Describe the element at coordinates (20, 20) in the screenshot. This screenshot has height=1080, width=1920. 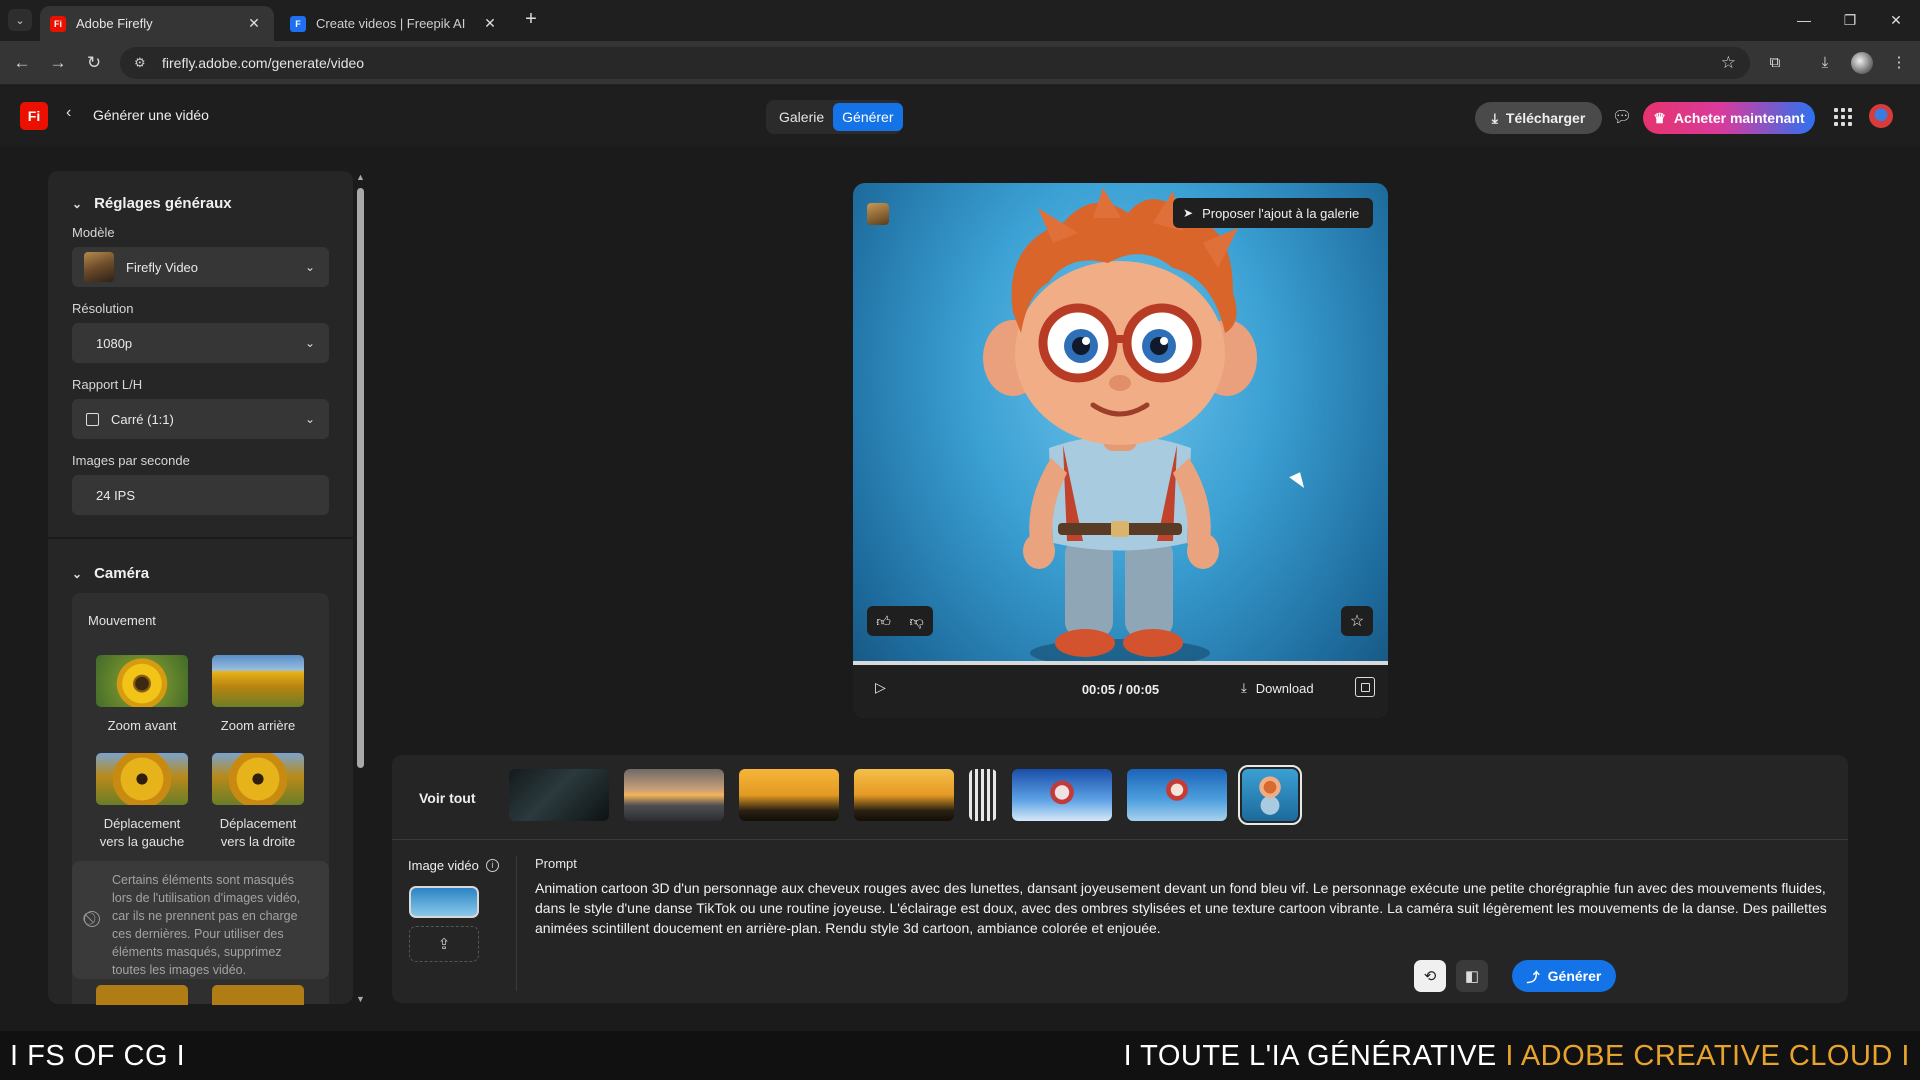
I see `tab-list-chevron-icon: ⌄` at that location.